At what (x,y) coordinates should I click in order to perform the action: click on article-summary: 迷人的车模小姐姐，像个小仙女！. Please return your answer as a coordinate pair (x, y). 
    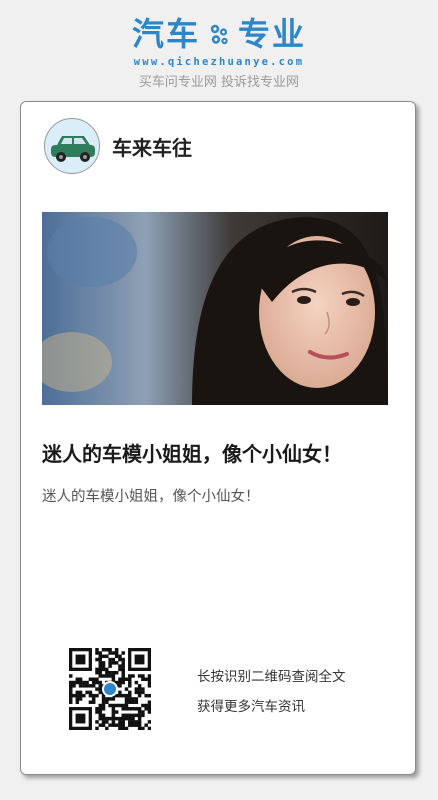
    Looking at the image, I should click on (151, 497).